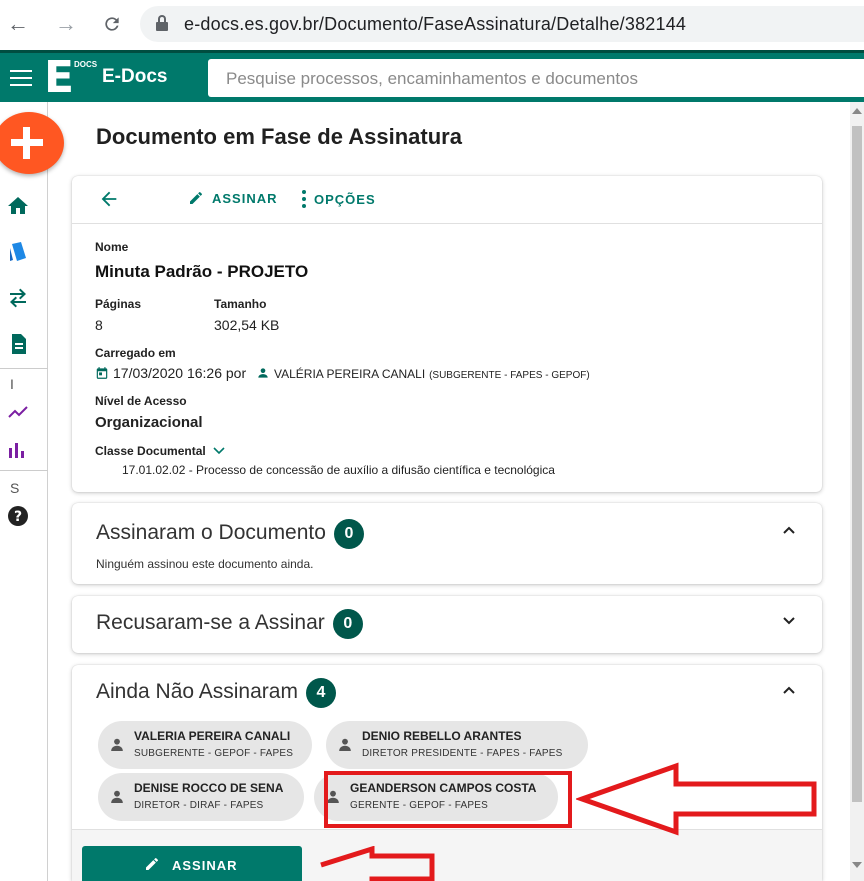  What do you see at coordinates (339, 199) in the screenshot?
I see `toolbar-options-button: OPÇÕES` at bounding box center [339, 199].